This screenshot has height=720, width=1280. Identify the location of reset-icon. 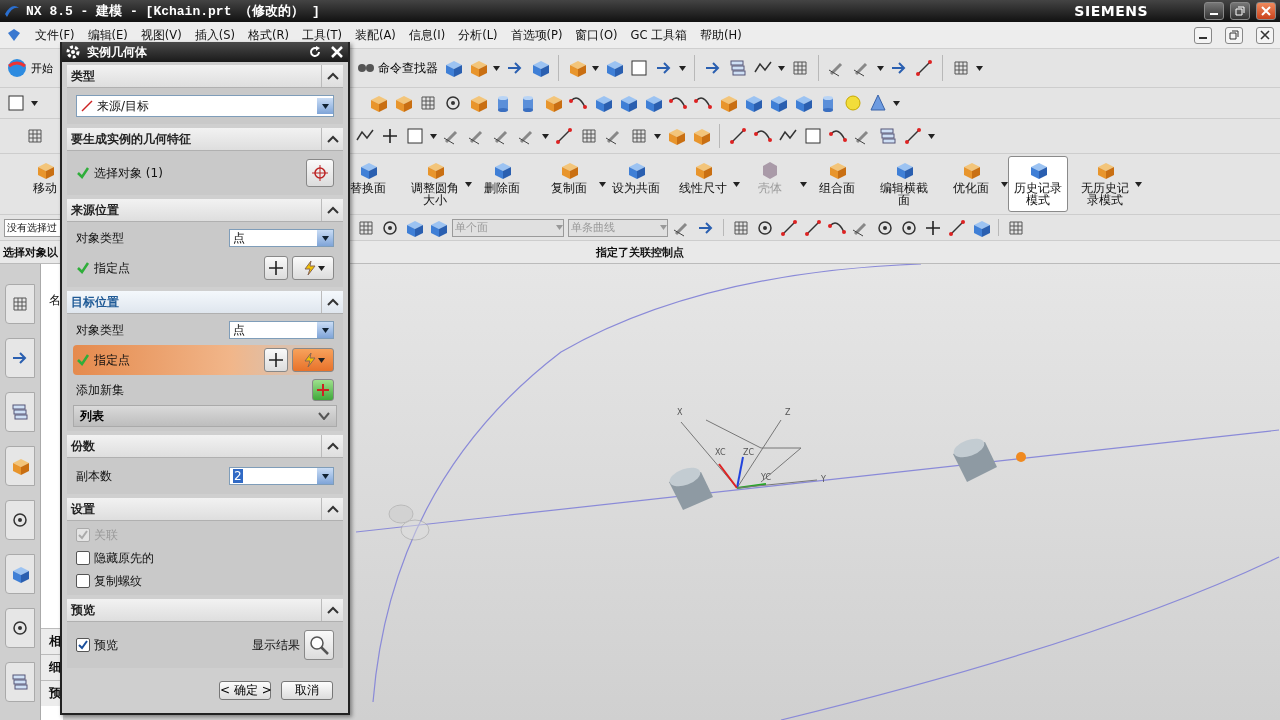
(315, 52).